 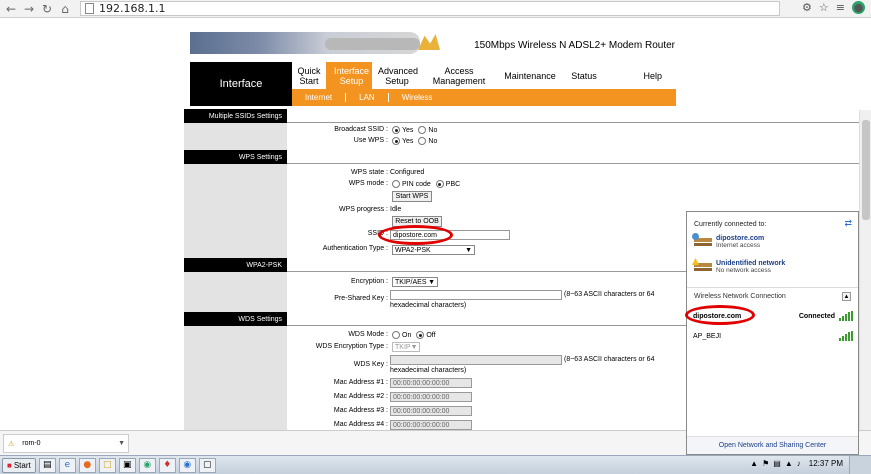 What do you see at coordinates (765, 463) in the screenshot?
I see `flag-icon: ⚑` at bounding box center [765, 463].